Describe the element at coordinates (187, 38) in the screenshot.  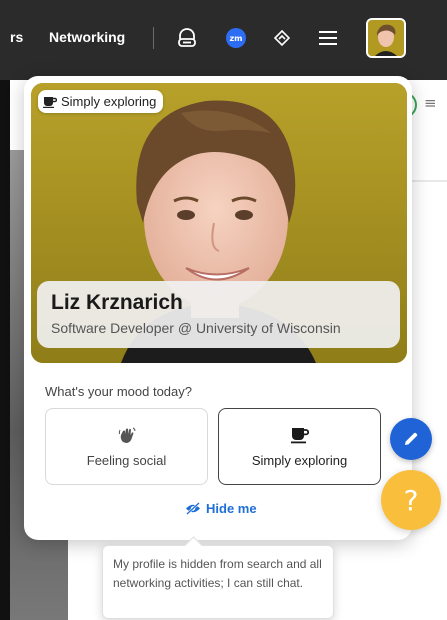
I see `headset-icon` at that location.